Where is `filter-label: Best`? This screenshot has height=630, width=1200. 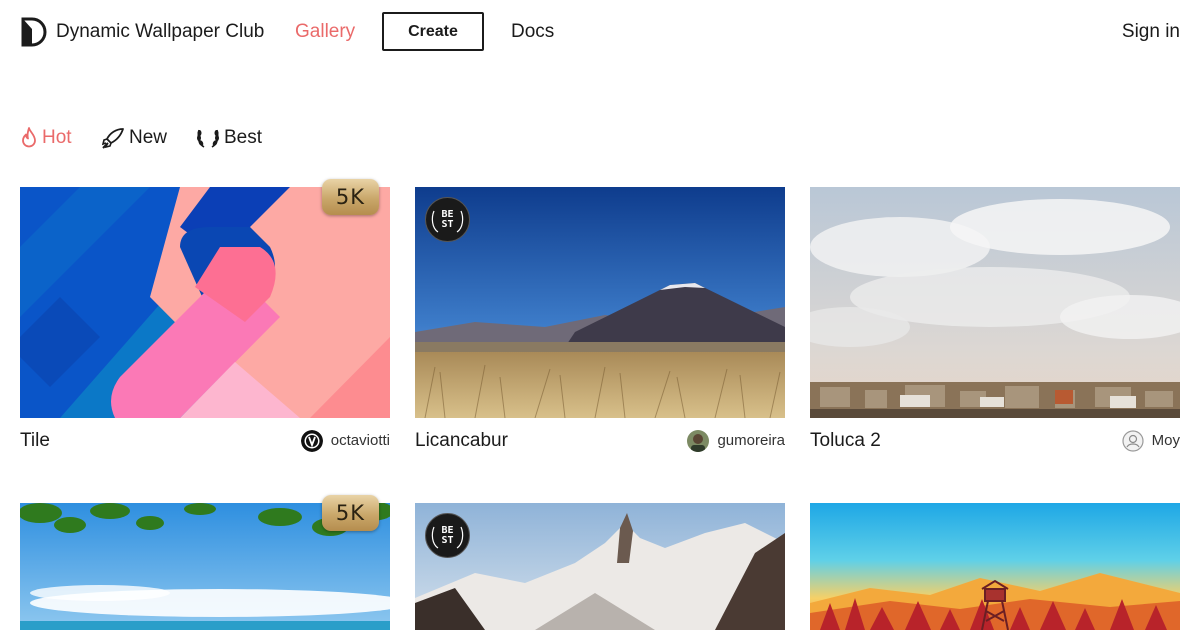 filter-label: Best is located at coordinates (243, 137).